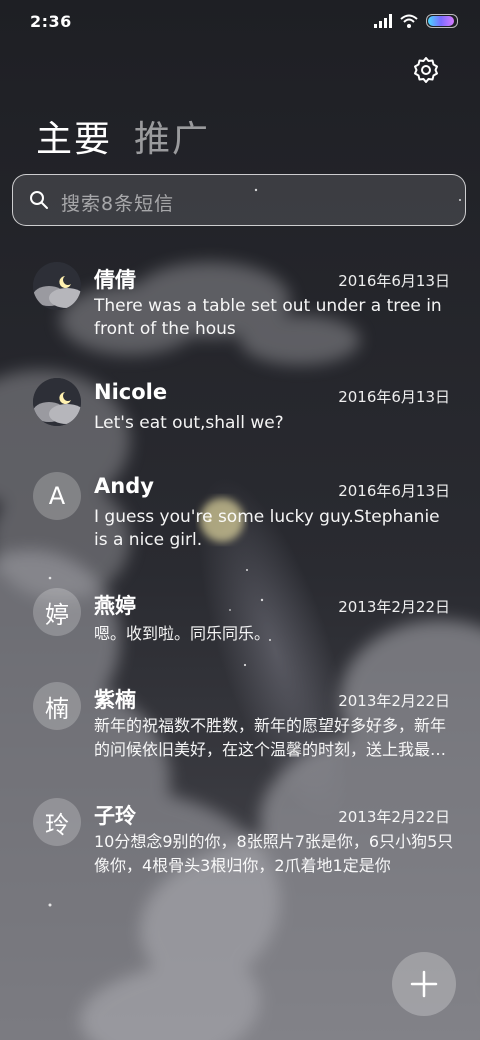 This screenshot has width=480, height=1040. I want to click on status-bar: 2:36, so click(240, 22).